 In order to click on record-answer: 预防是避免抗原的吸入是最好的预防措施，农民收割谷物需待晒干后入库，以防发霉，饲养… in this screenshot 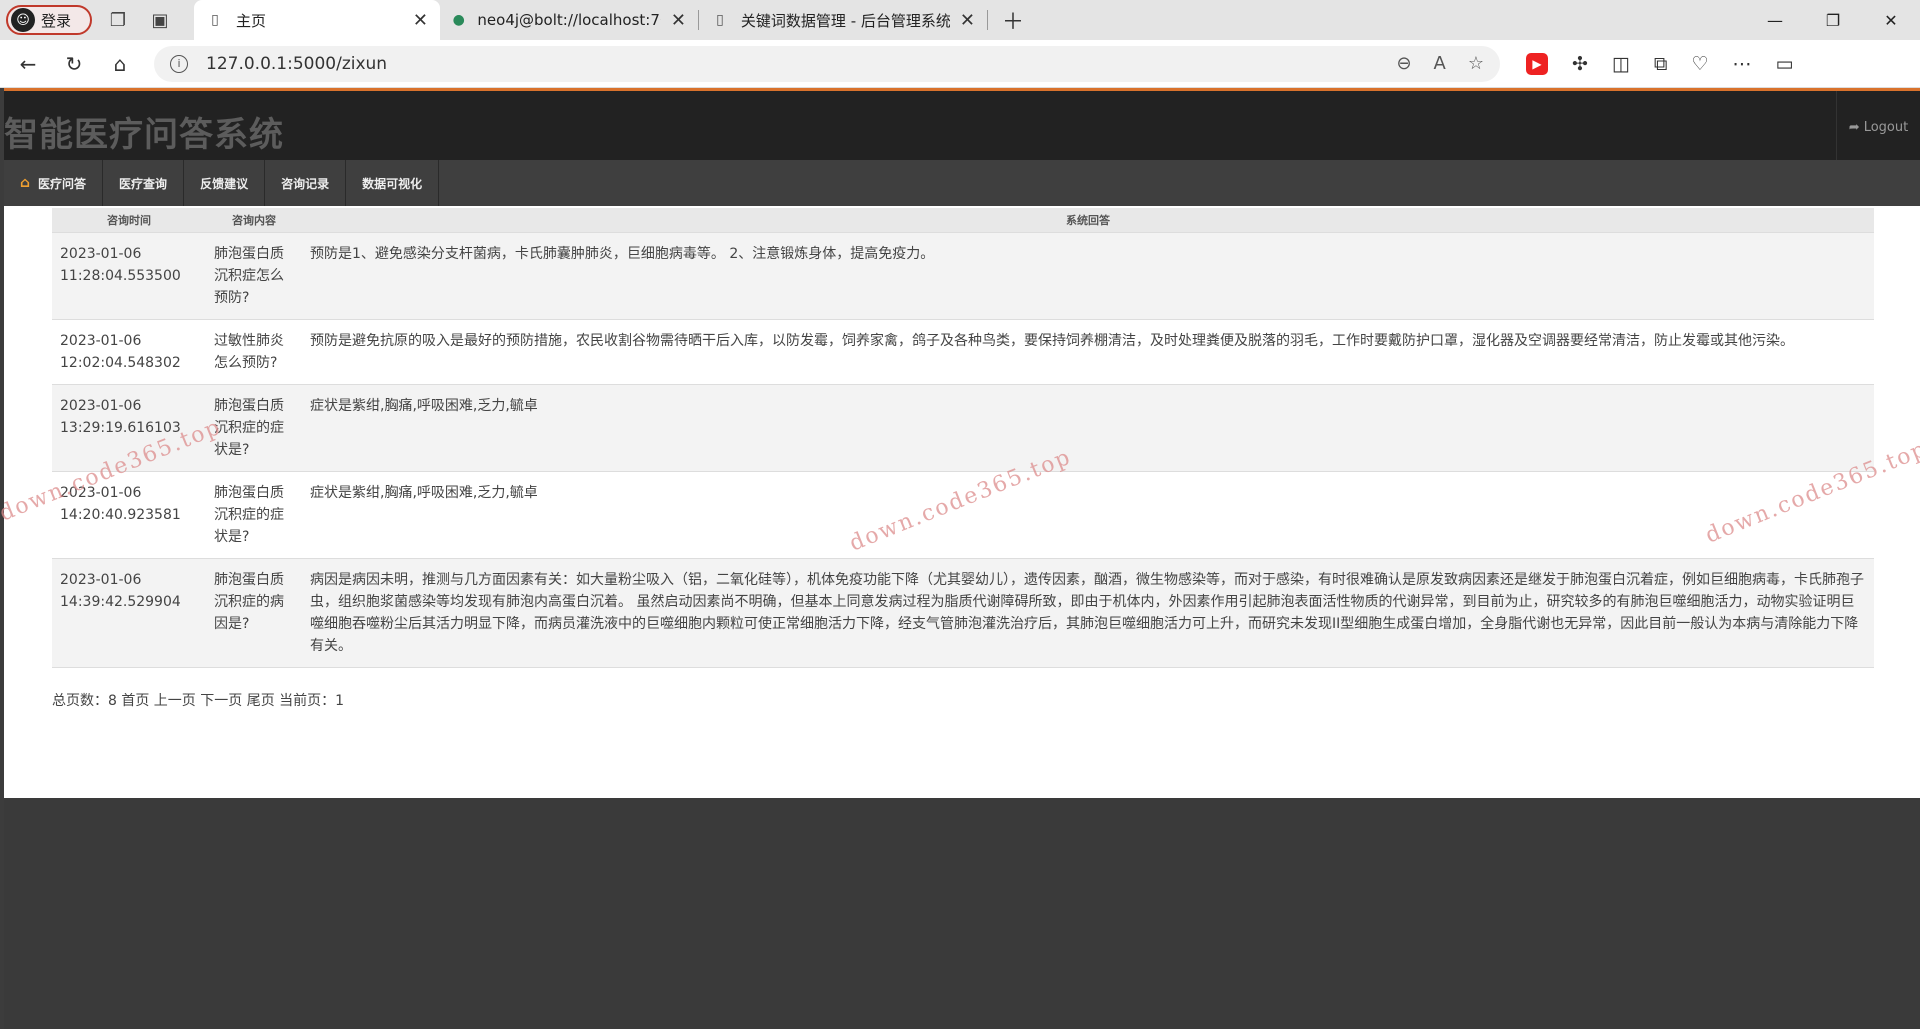, I will do `click(1088, 352)`.